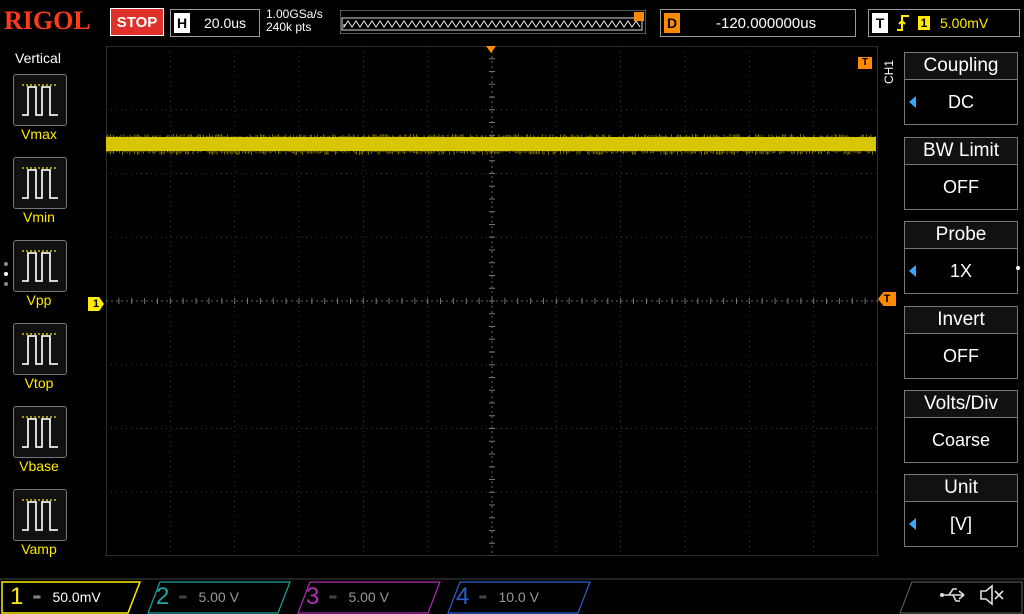 The height and width of the screenshot is (614, 1024). I want to click on trigger-level: 5.00mV, so click(964, 23).